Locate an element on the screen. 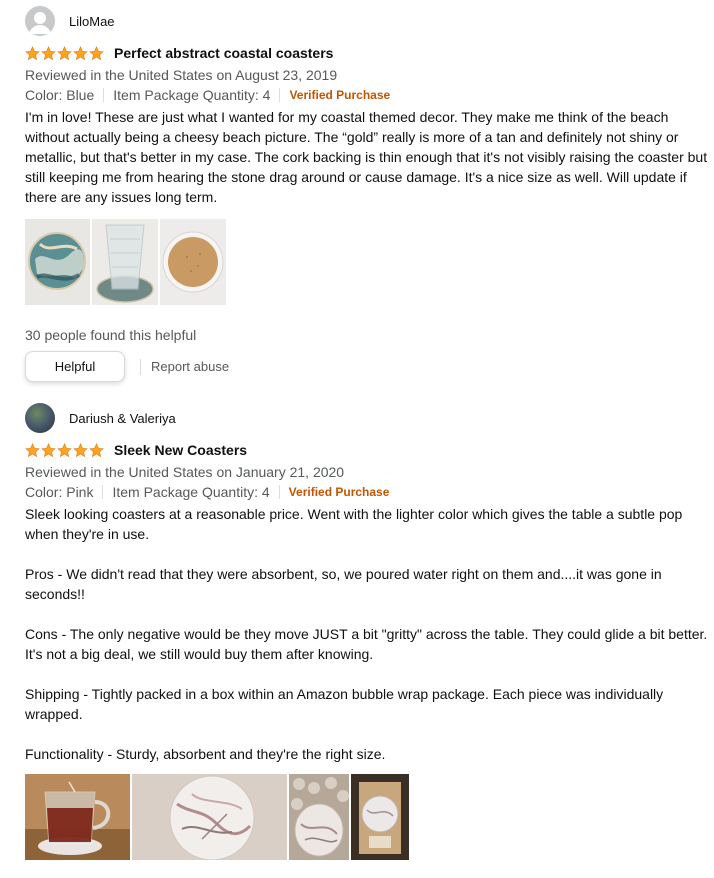  profile-name: LiloMae is located at coordinates (92, 21).